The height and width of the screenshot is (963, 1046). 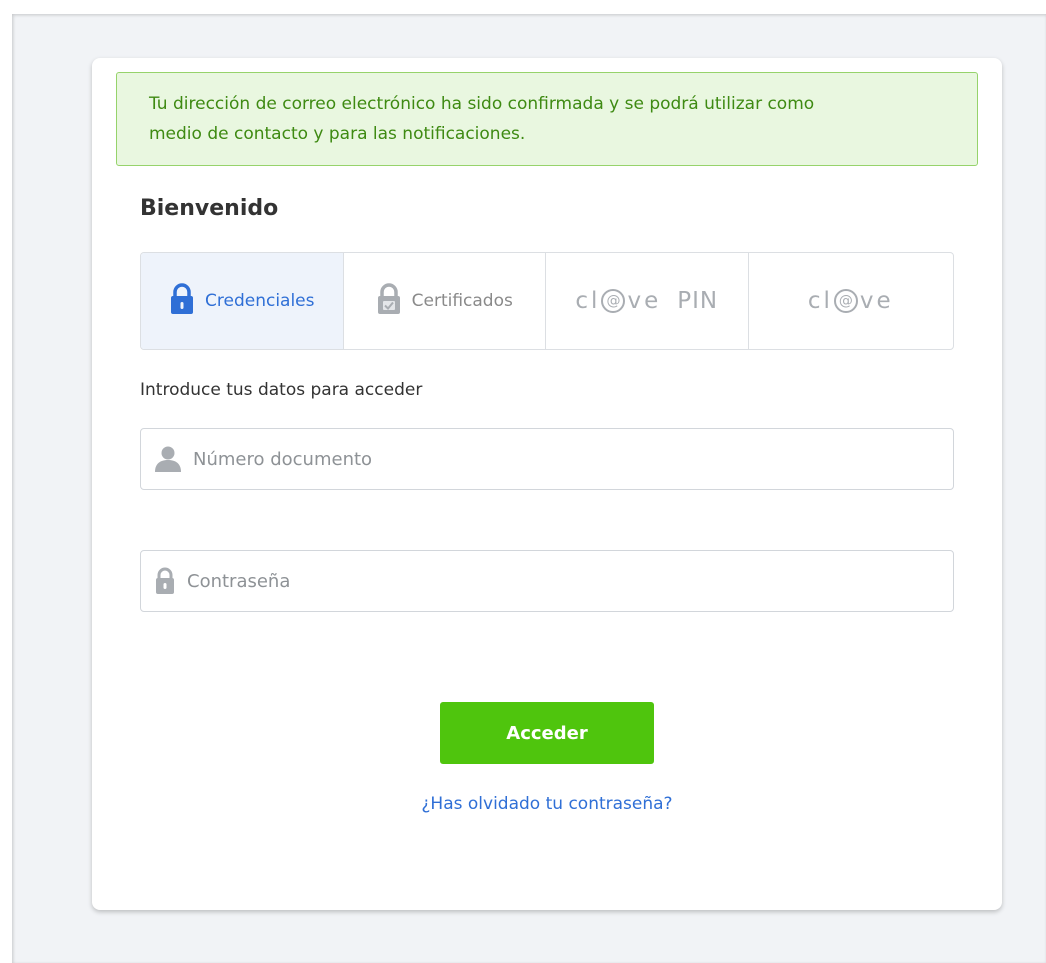 I want to click on document-number-field, so click(x=547, y=459).